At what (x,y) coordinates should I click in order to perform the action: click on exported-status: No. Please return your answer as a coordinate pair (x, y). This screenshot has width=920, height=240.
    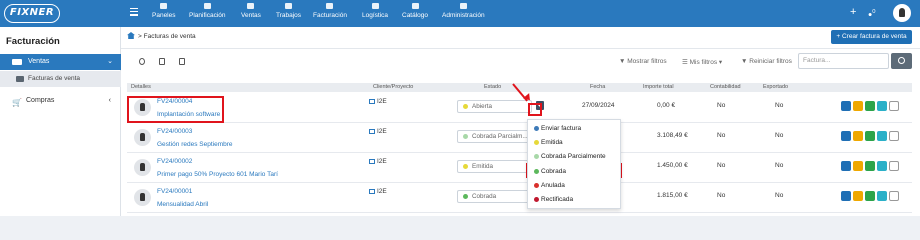
    Looking at the image, I should click on (779, 165).